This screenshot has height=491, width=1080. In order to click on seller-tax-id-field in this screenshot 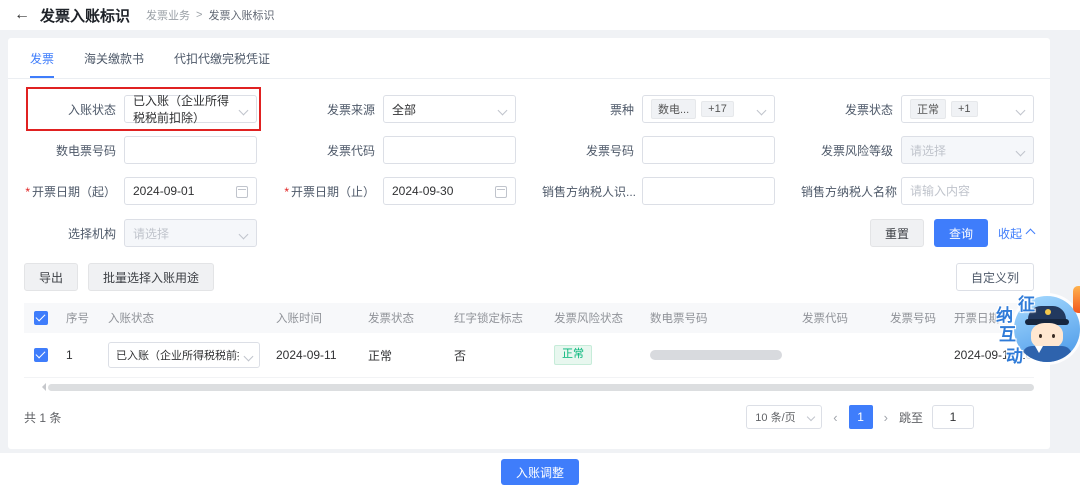, I will do `click(708, 191)`.